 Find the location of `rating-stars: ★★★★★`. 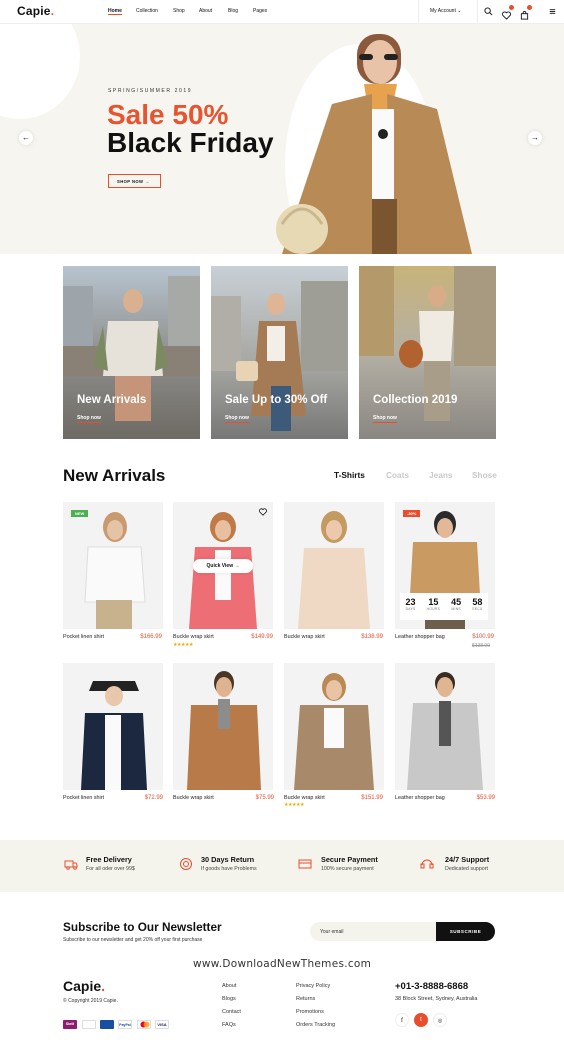

rating-stars: ★★★★★ is located at coordinates (183, 645).